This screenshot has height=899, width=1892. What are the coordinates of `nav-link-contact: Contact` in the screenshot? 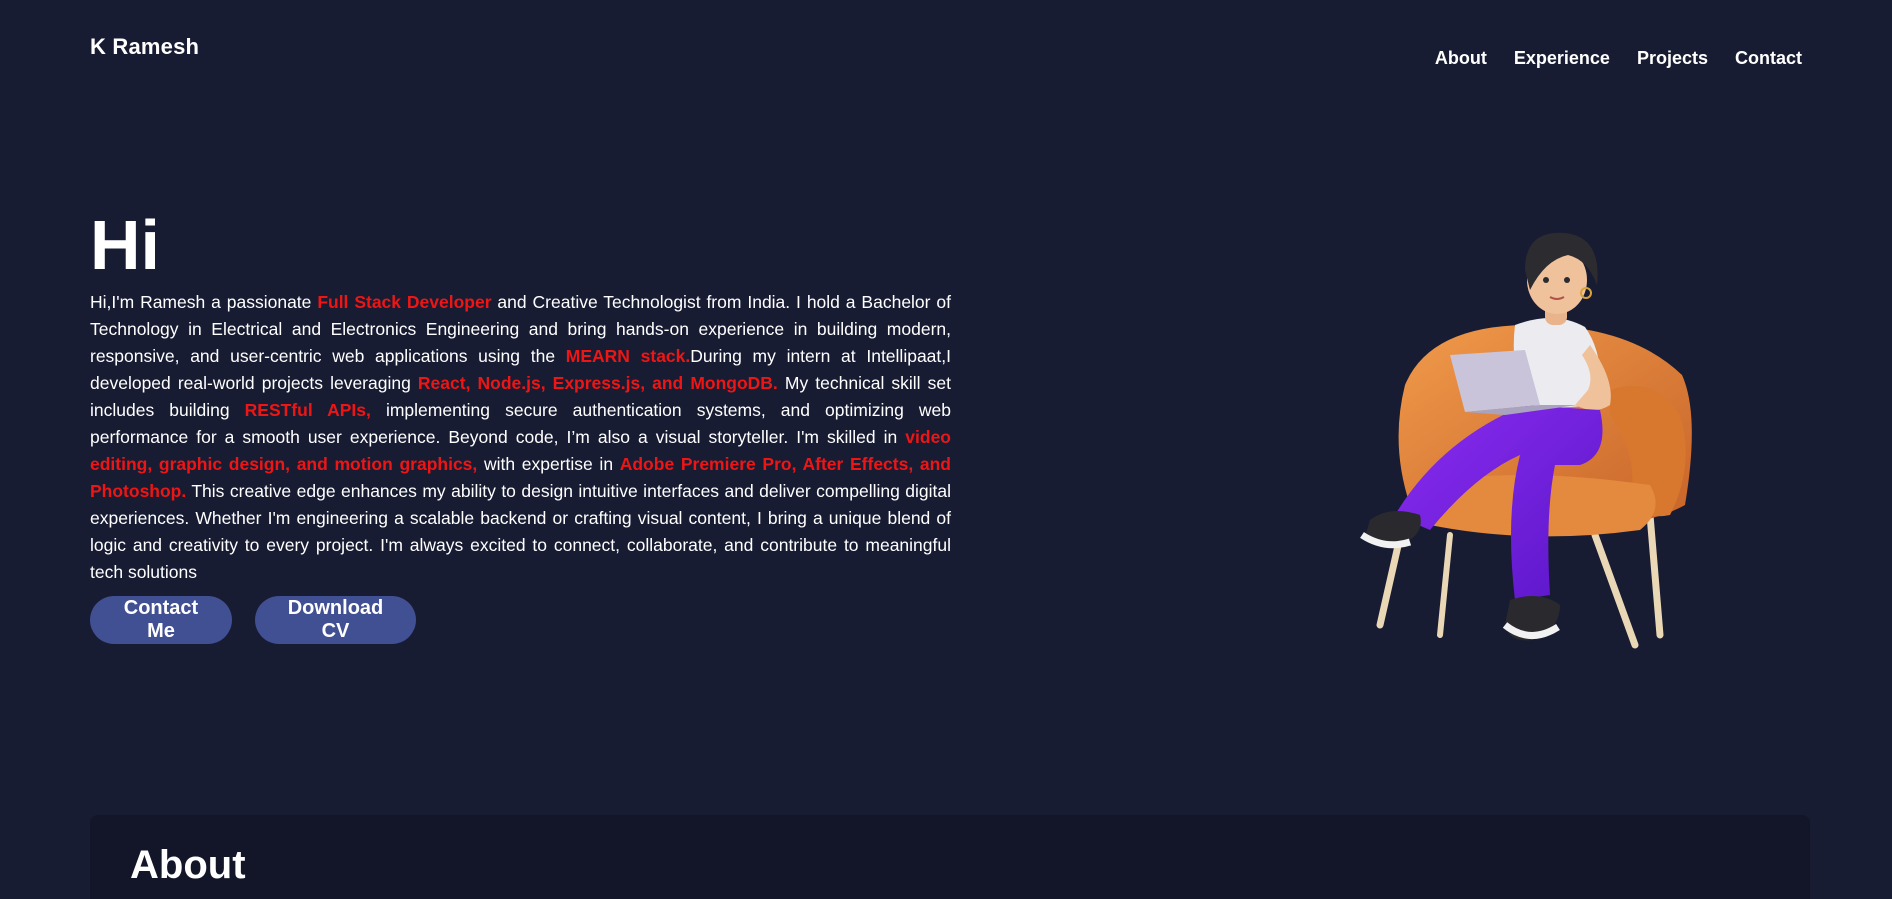 It's located at (1768, 58).